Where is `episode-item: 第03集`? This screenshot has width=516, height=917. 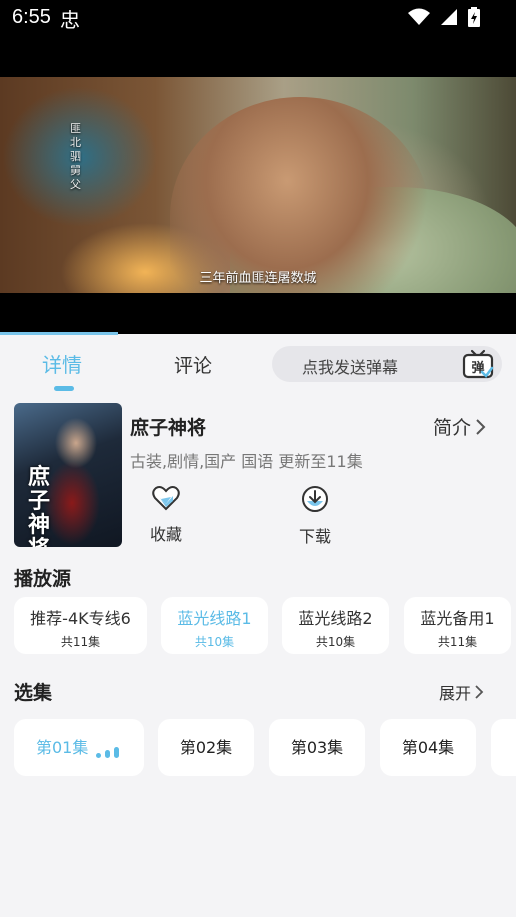 episode-item: 第03集 is located at coordinates (317, 747).